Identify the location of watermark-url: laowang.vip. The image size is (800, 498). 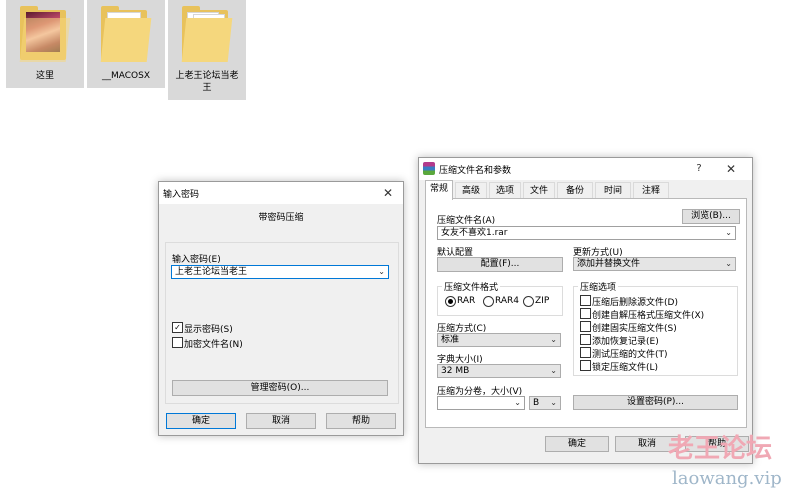
(727, 478).